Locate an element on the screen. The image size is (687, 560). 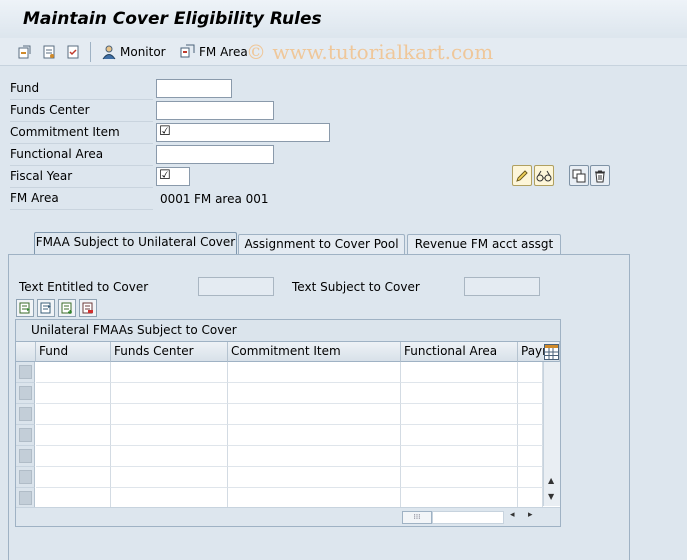
copy-icon is located at coordinates (579, 175).